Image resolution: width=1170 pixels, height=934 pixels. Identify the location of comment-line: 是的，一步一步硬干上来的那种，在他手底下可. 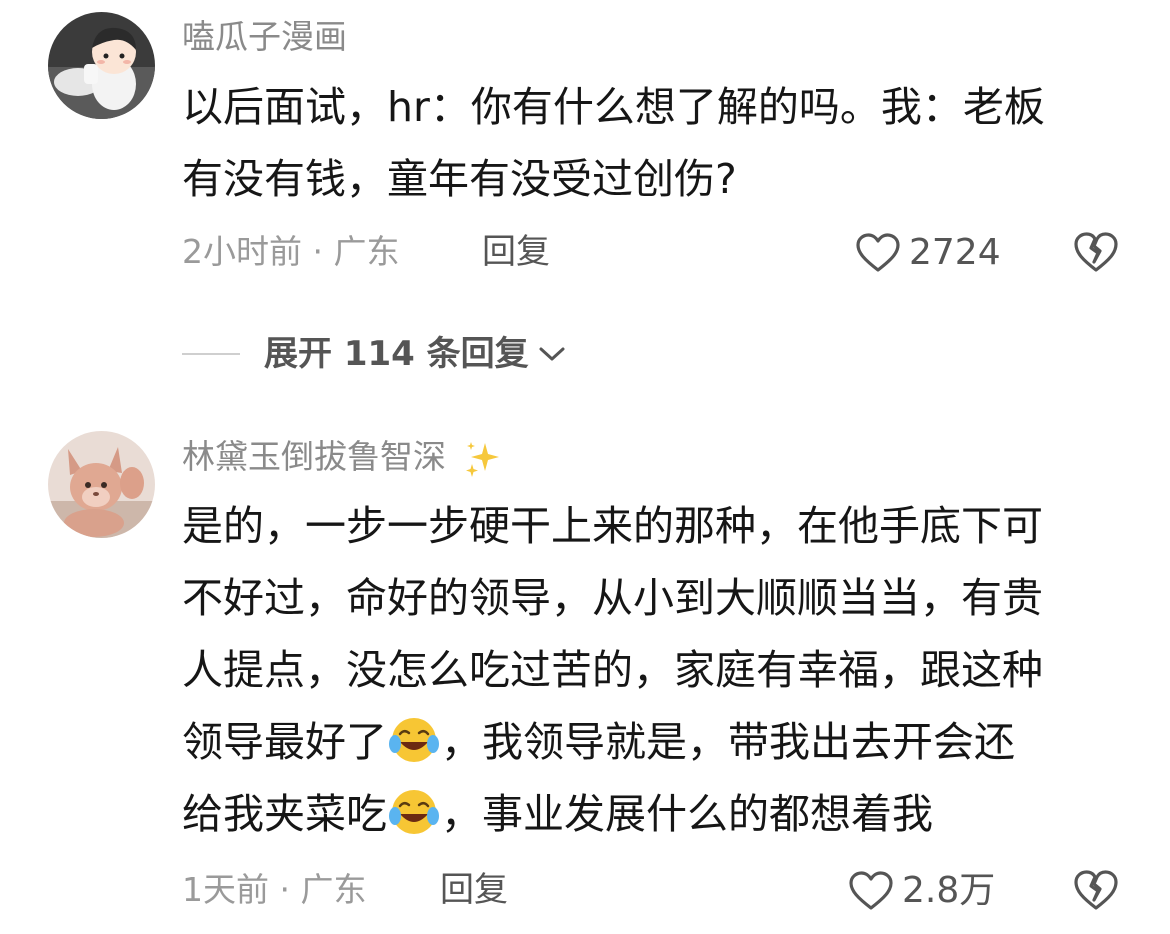
(612, 526).